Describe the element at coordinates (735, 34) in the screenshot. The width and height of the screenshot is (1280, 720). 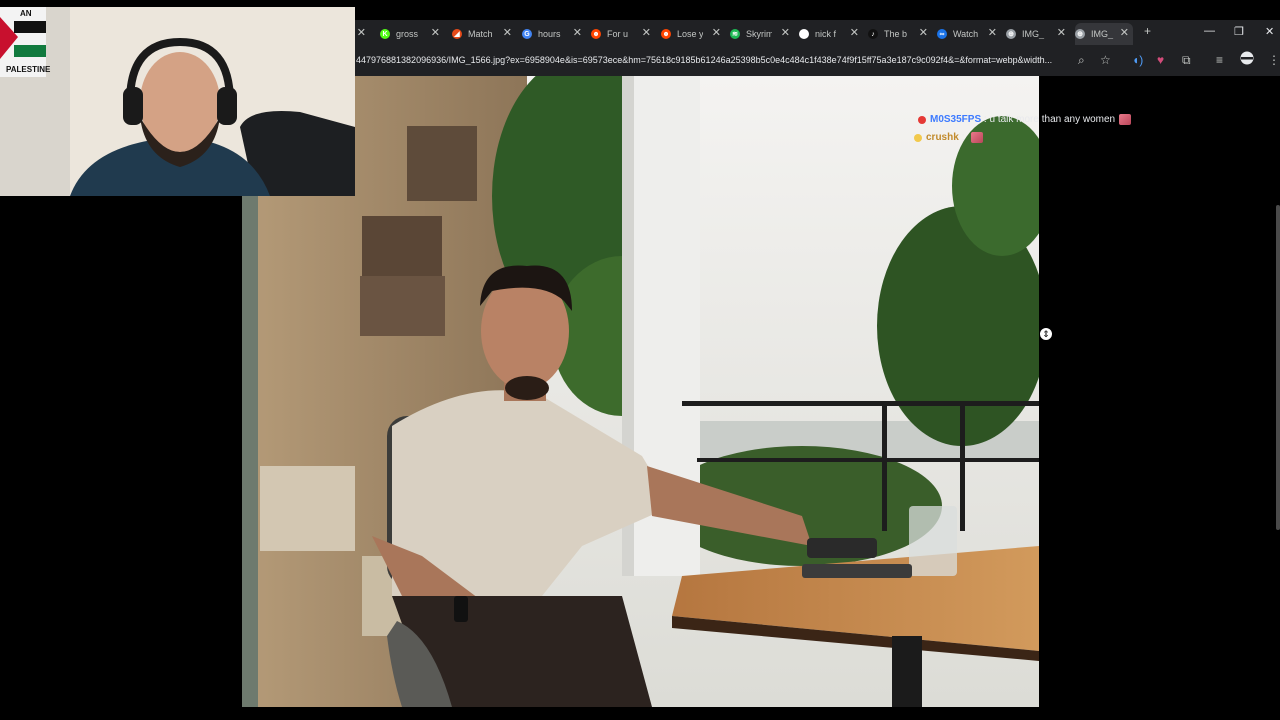
I see `spotify-icon: ≋` at that location.